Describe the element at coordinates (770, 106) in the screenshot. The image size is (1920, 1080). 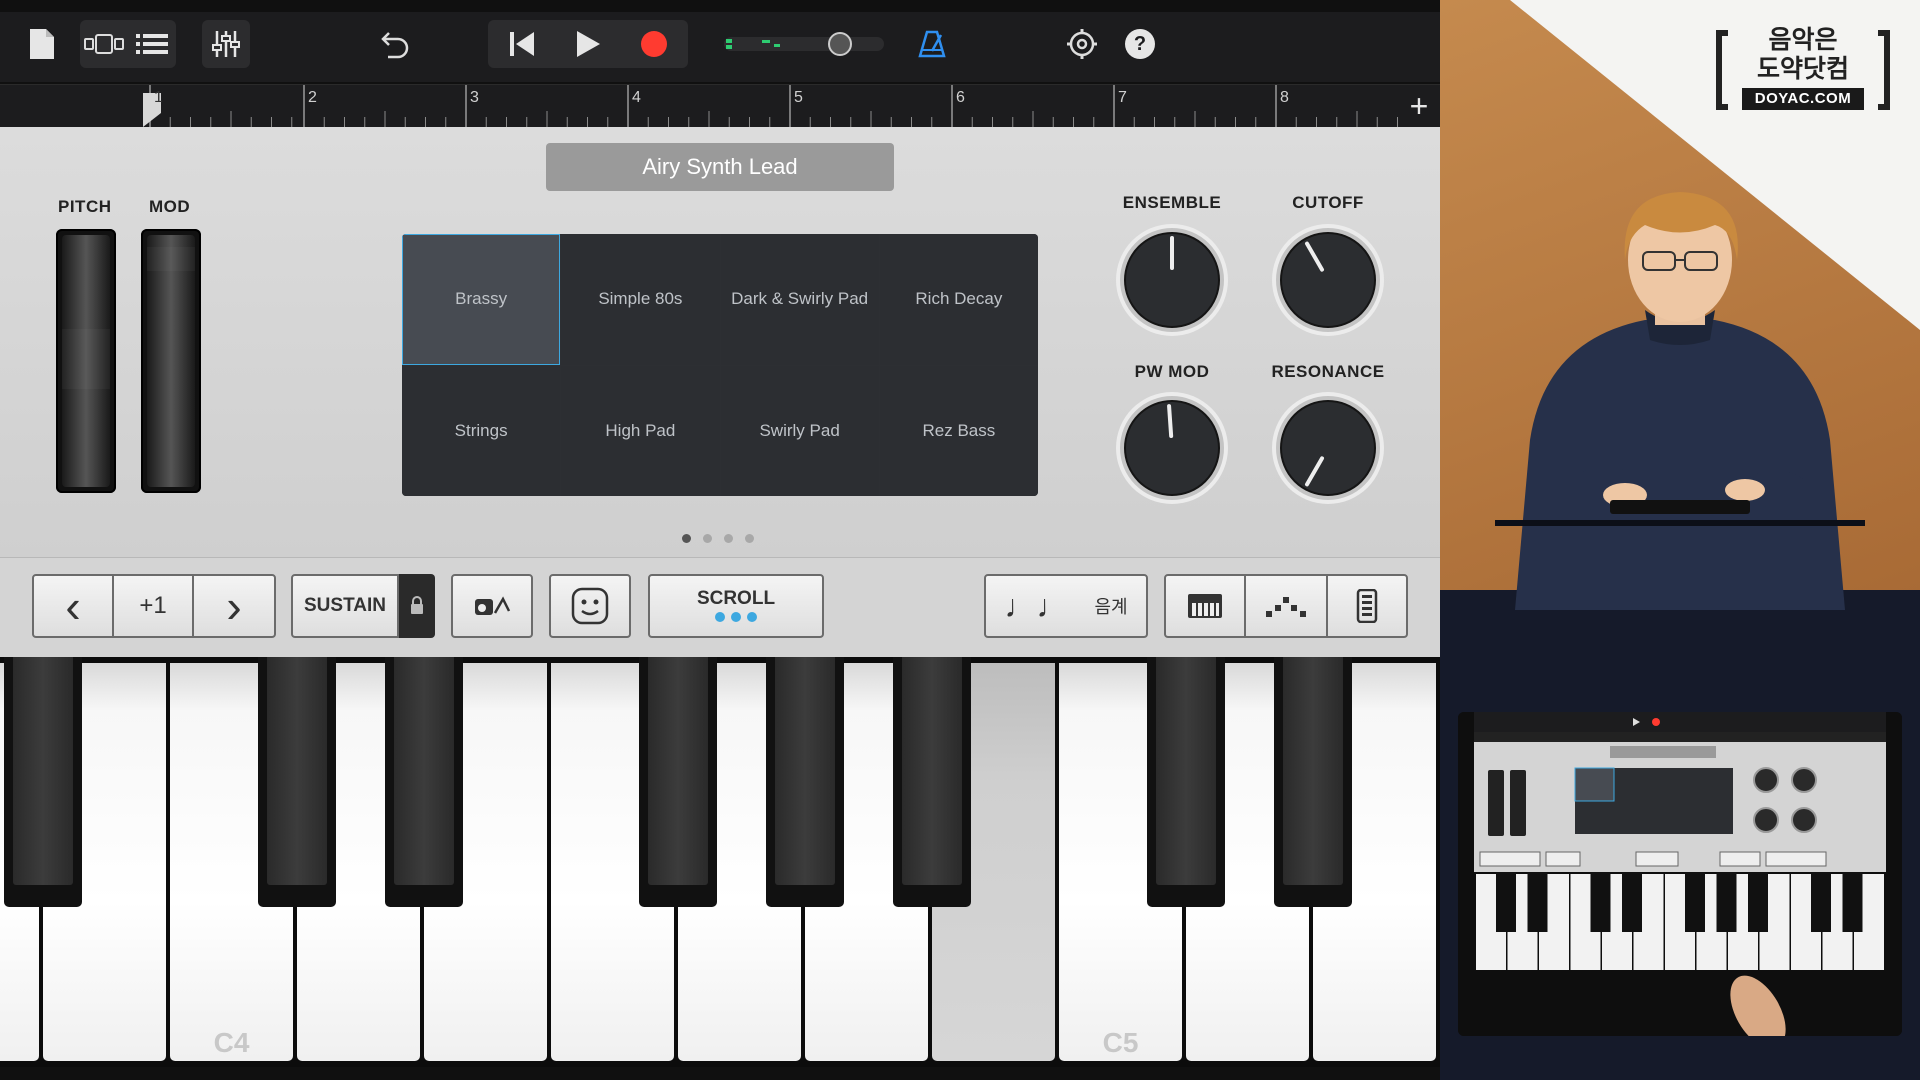
I see `ruler-ticks` at that location.